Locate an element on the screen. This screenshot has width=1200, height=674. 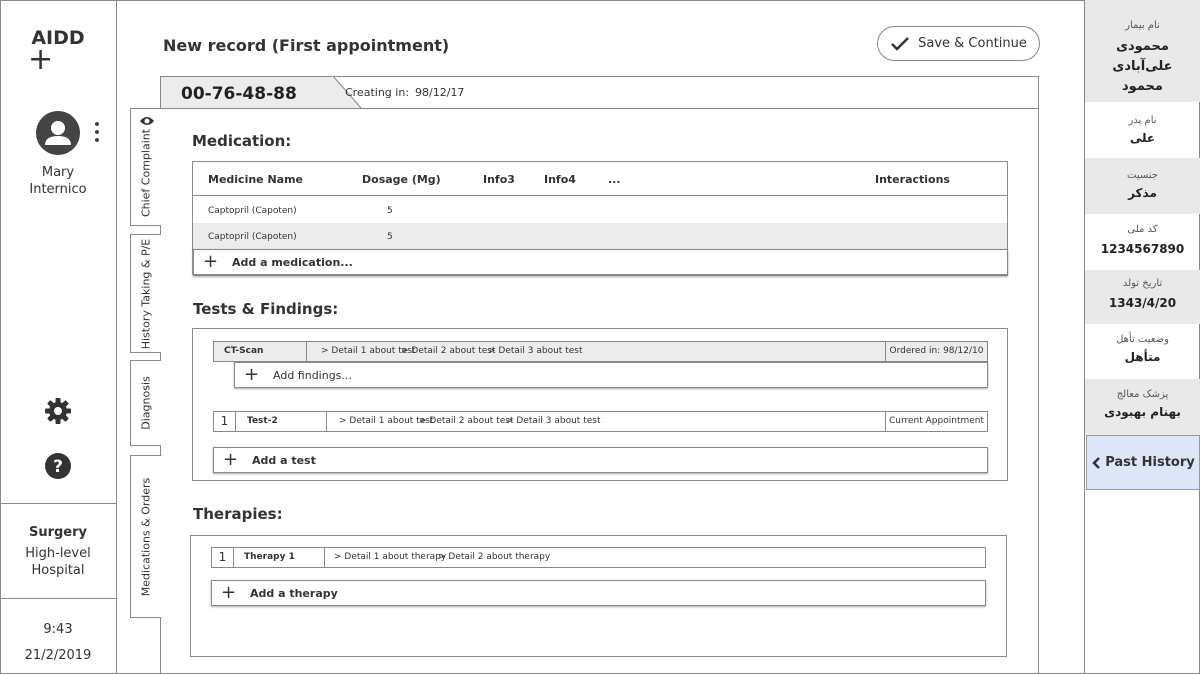
therapy-name: Therapy 1 is located at coordinates (279, 557).